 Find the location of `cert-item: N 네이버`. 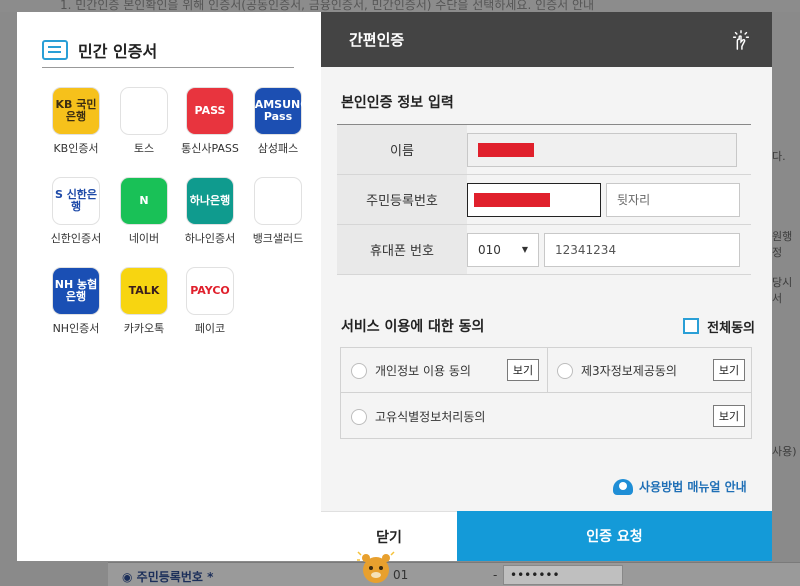

cert-item: N 네이버 is located at coordinates (144, 212).